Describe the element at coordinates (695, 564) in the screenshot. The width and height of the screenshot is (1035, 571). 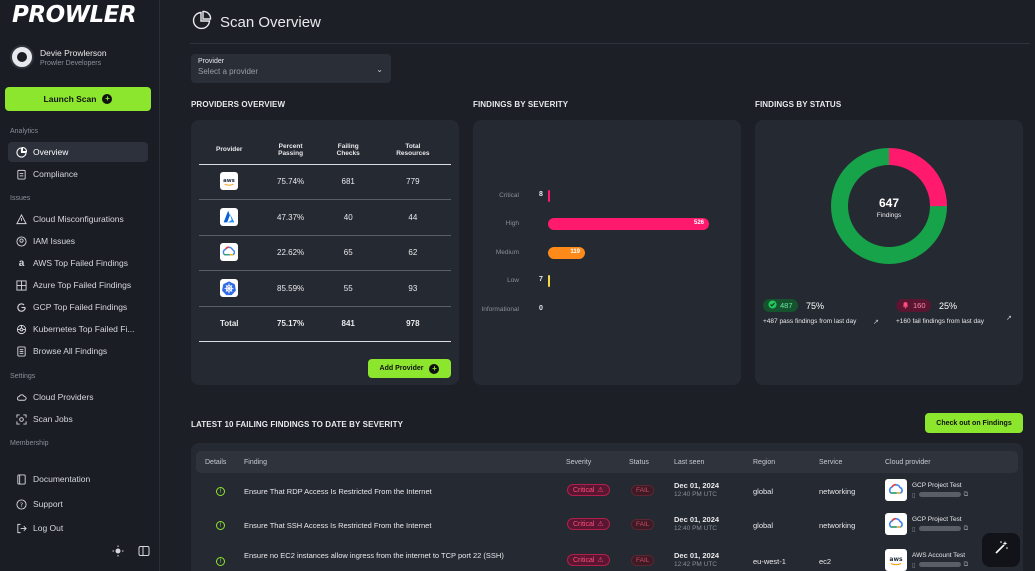
I see `seen-time: 12:42 PM UTC` at that location.